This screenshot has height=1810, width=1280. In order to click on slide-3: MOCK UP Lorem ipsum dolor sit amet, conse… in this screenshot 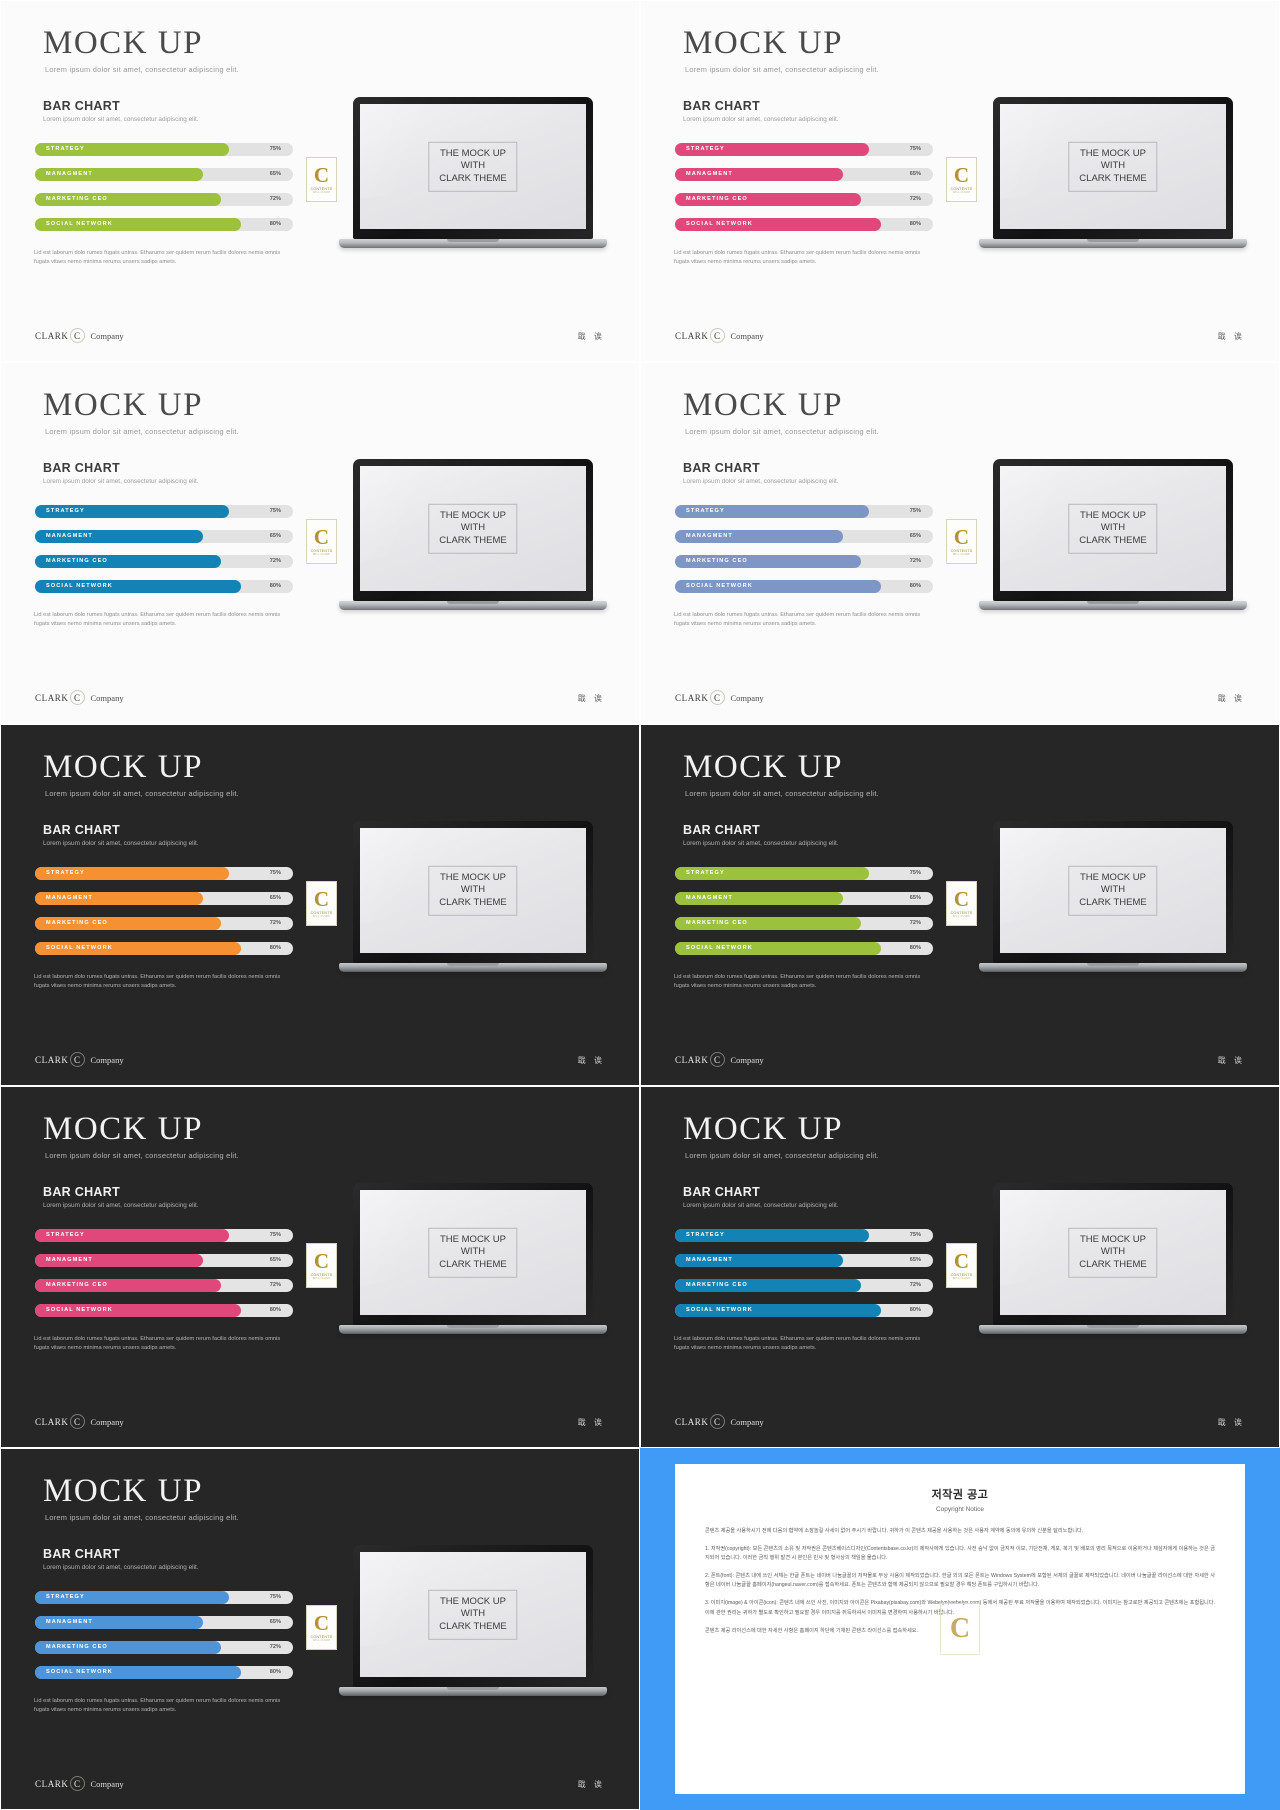, I will do `click(320, 543)`.